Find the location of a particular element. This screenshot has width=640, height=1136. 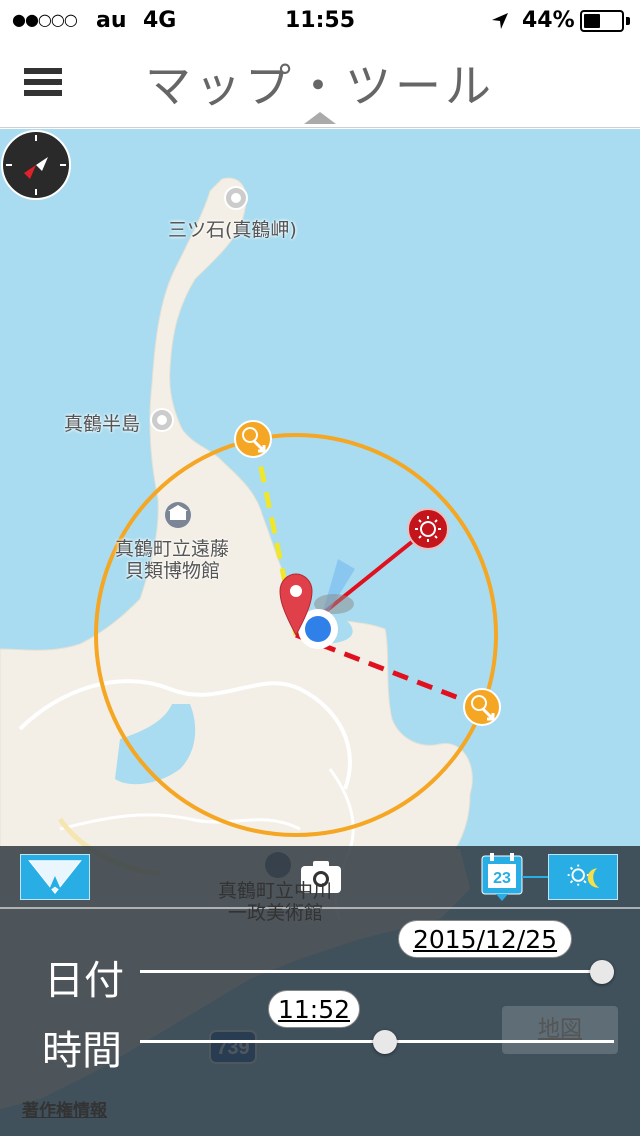

time-slider-thumb is located at coordinates (384, 1042).